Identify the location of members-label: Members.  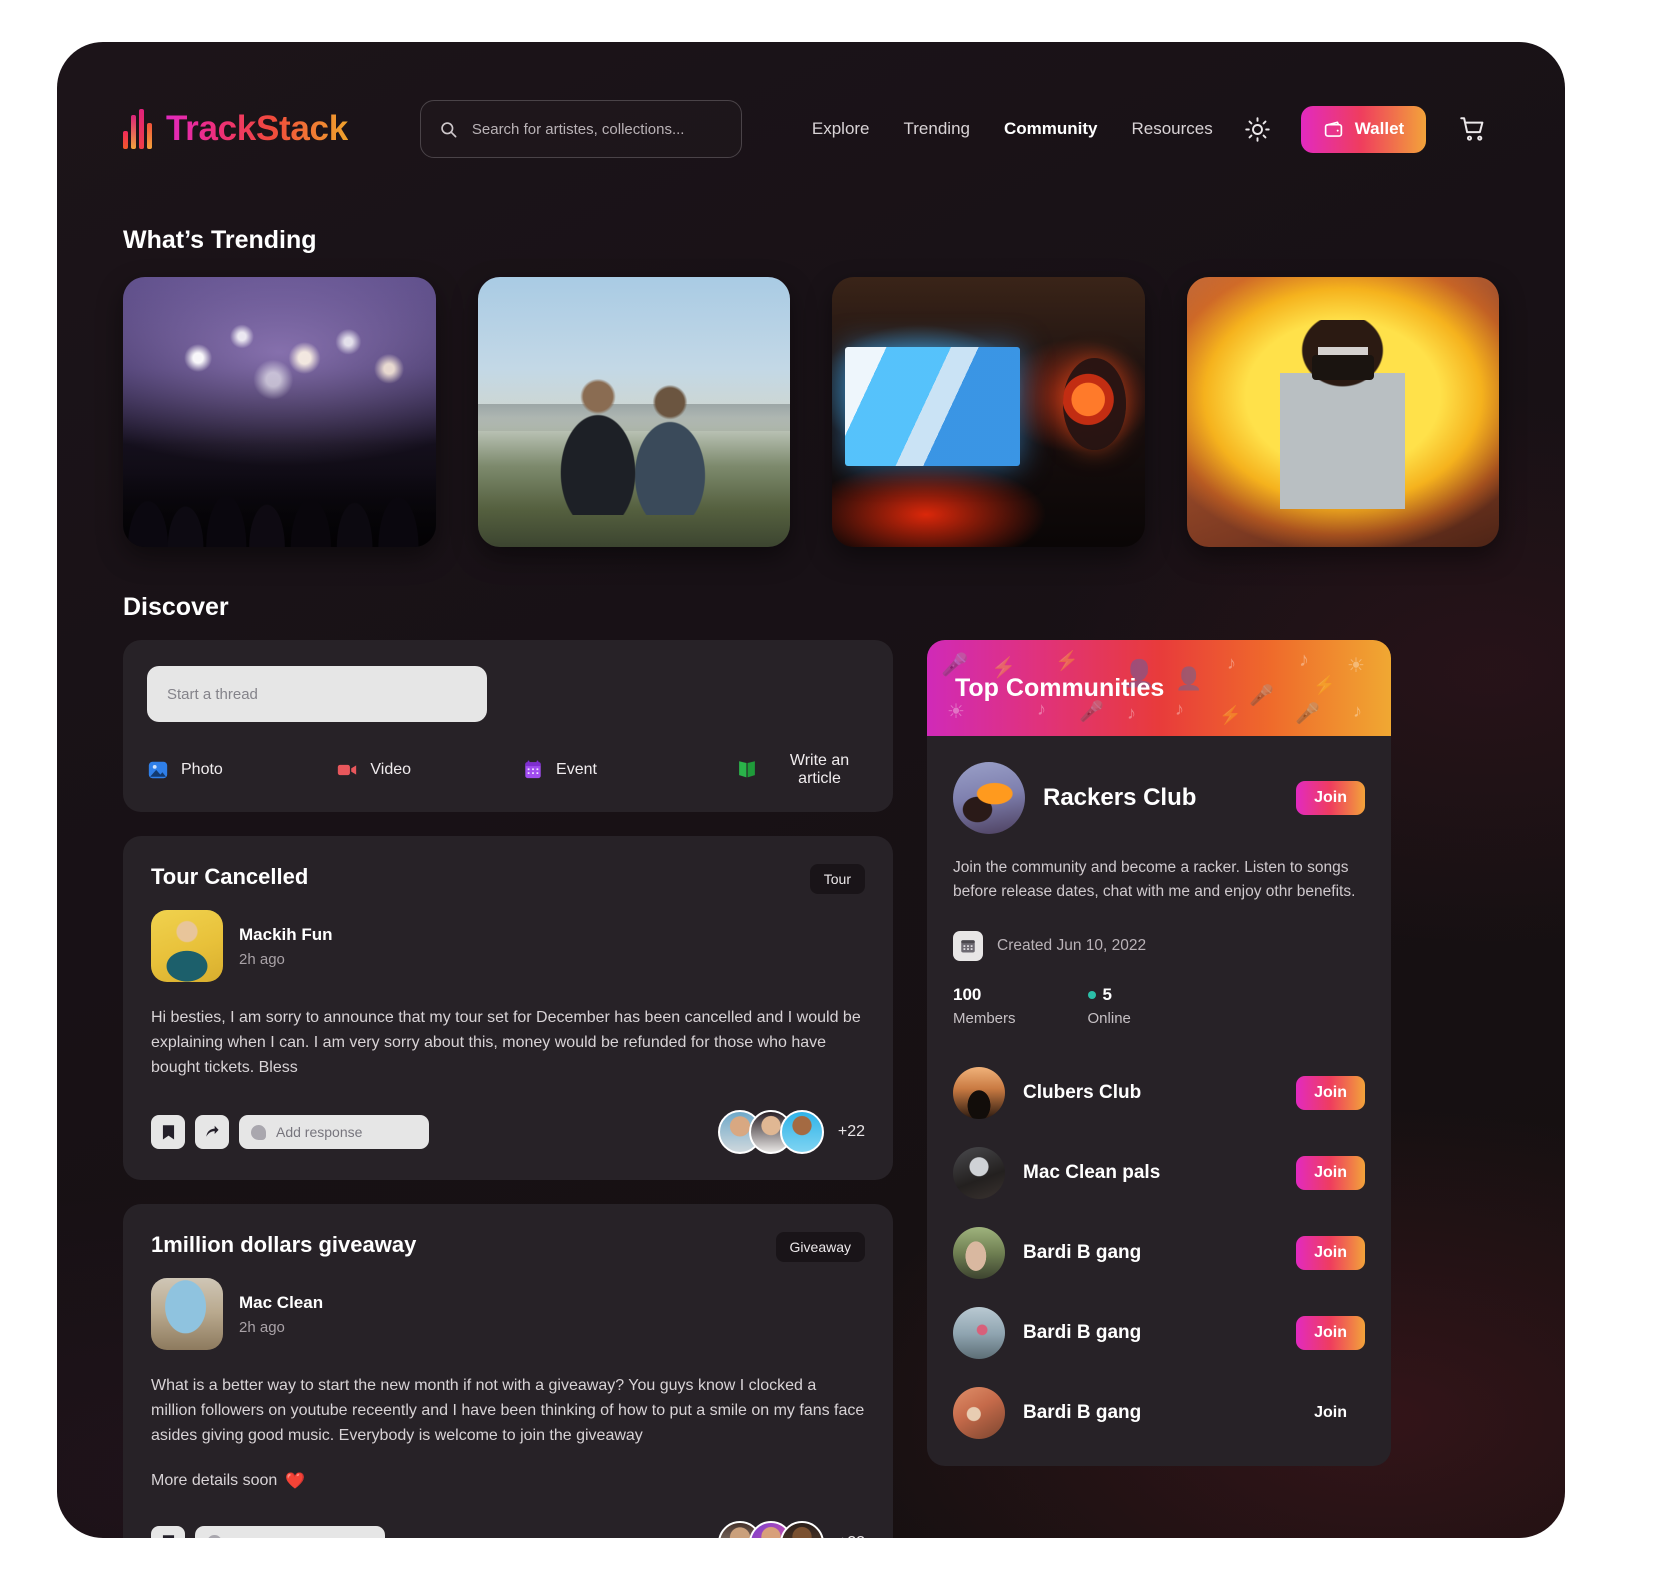
(984, 1018).